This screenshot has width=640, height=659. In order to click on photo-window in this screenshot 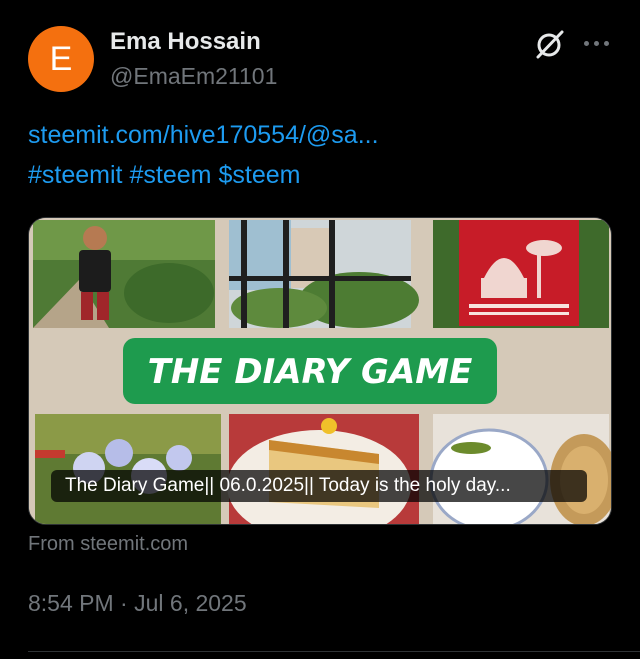, I will do `click(324, 274)`.